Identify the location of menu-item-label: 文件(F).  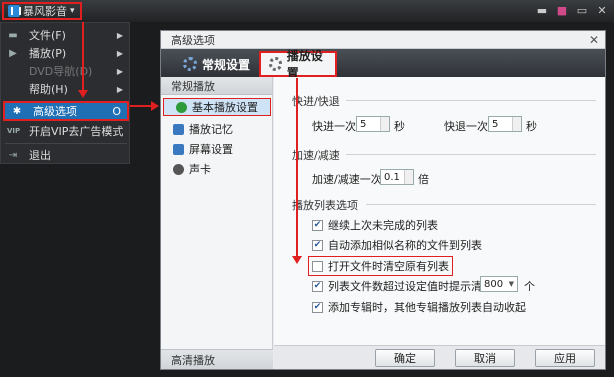
(47, 35).